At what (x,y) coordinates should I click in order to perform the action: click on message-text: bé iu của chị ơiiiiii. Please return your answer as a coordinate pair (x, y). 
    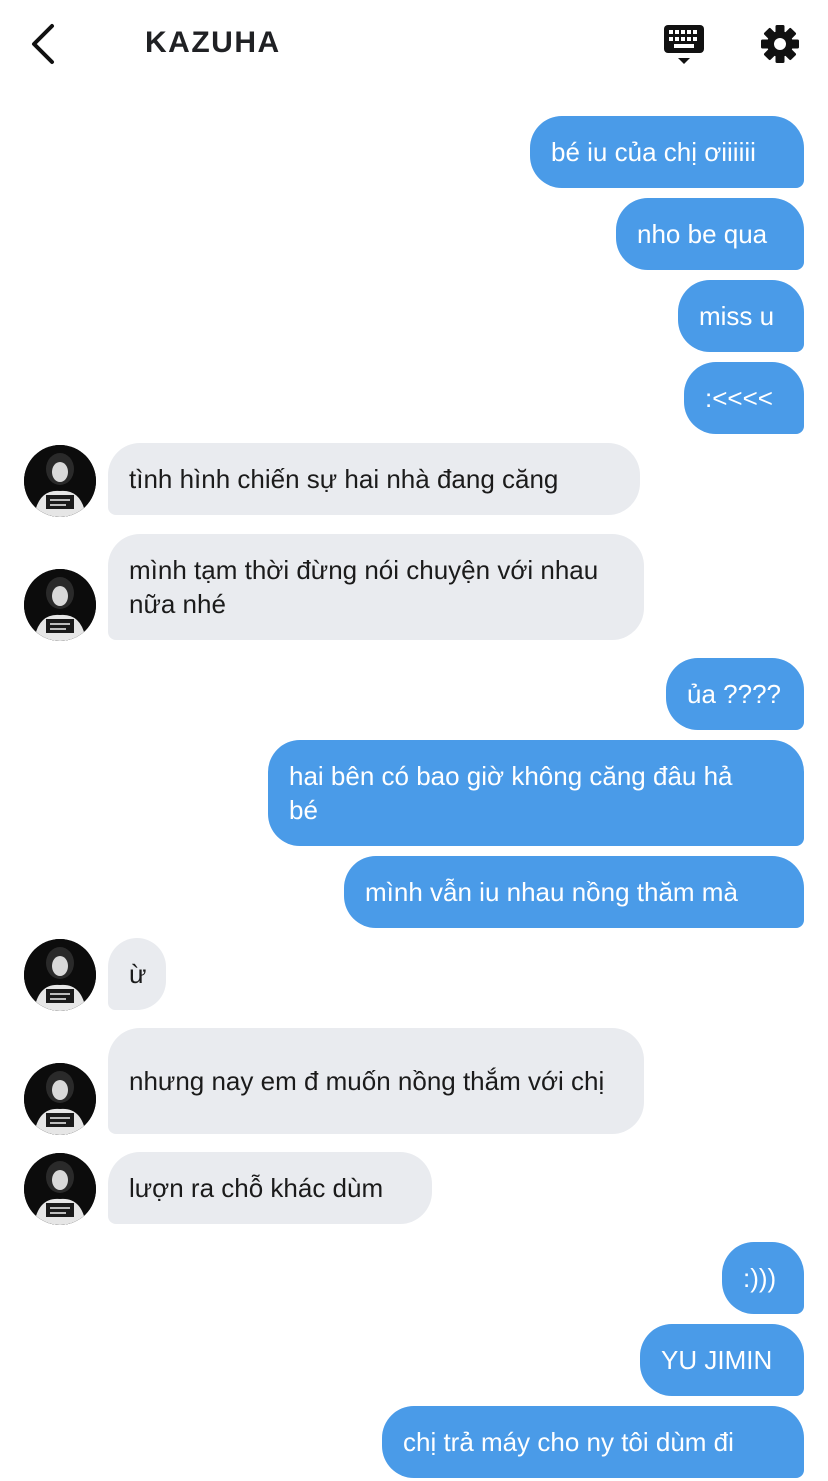
    Looking at the image, I should click on (653, 152).